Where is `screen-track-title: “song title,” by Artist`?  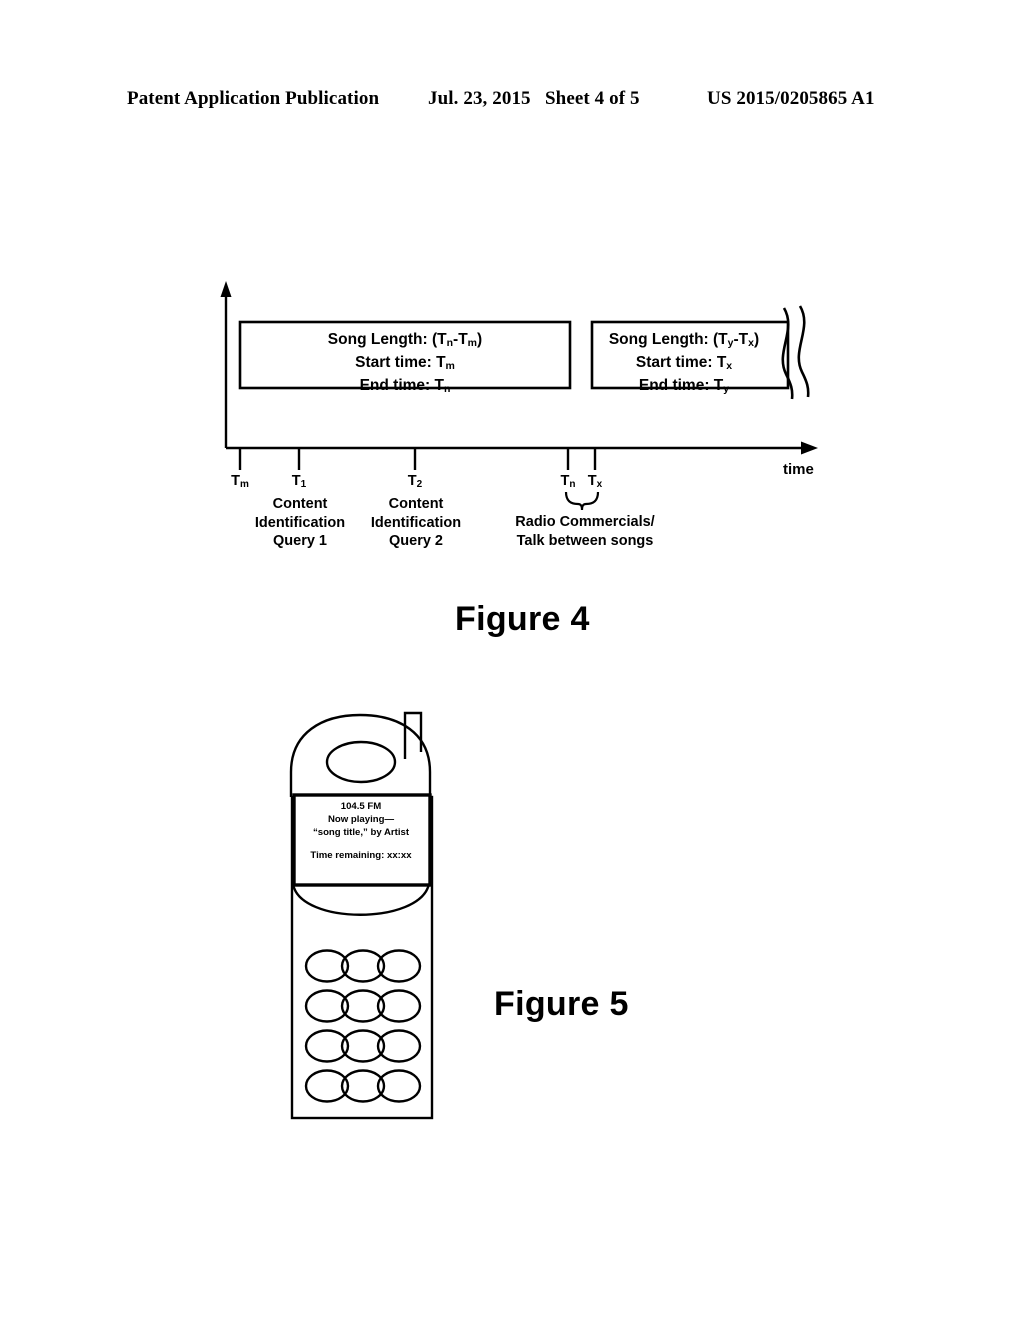
screen-track-title: “song title,” by Artist is located at coordinates (361, 833).